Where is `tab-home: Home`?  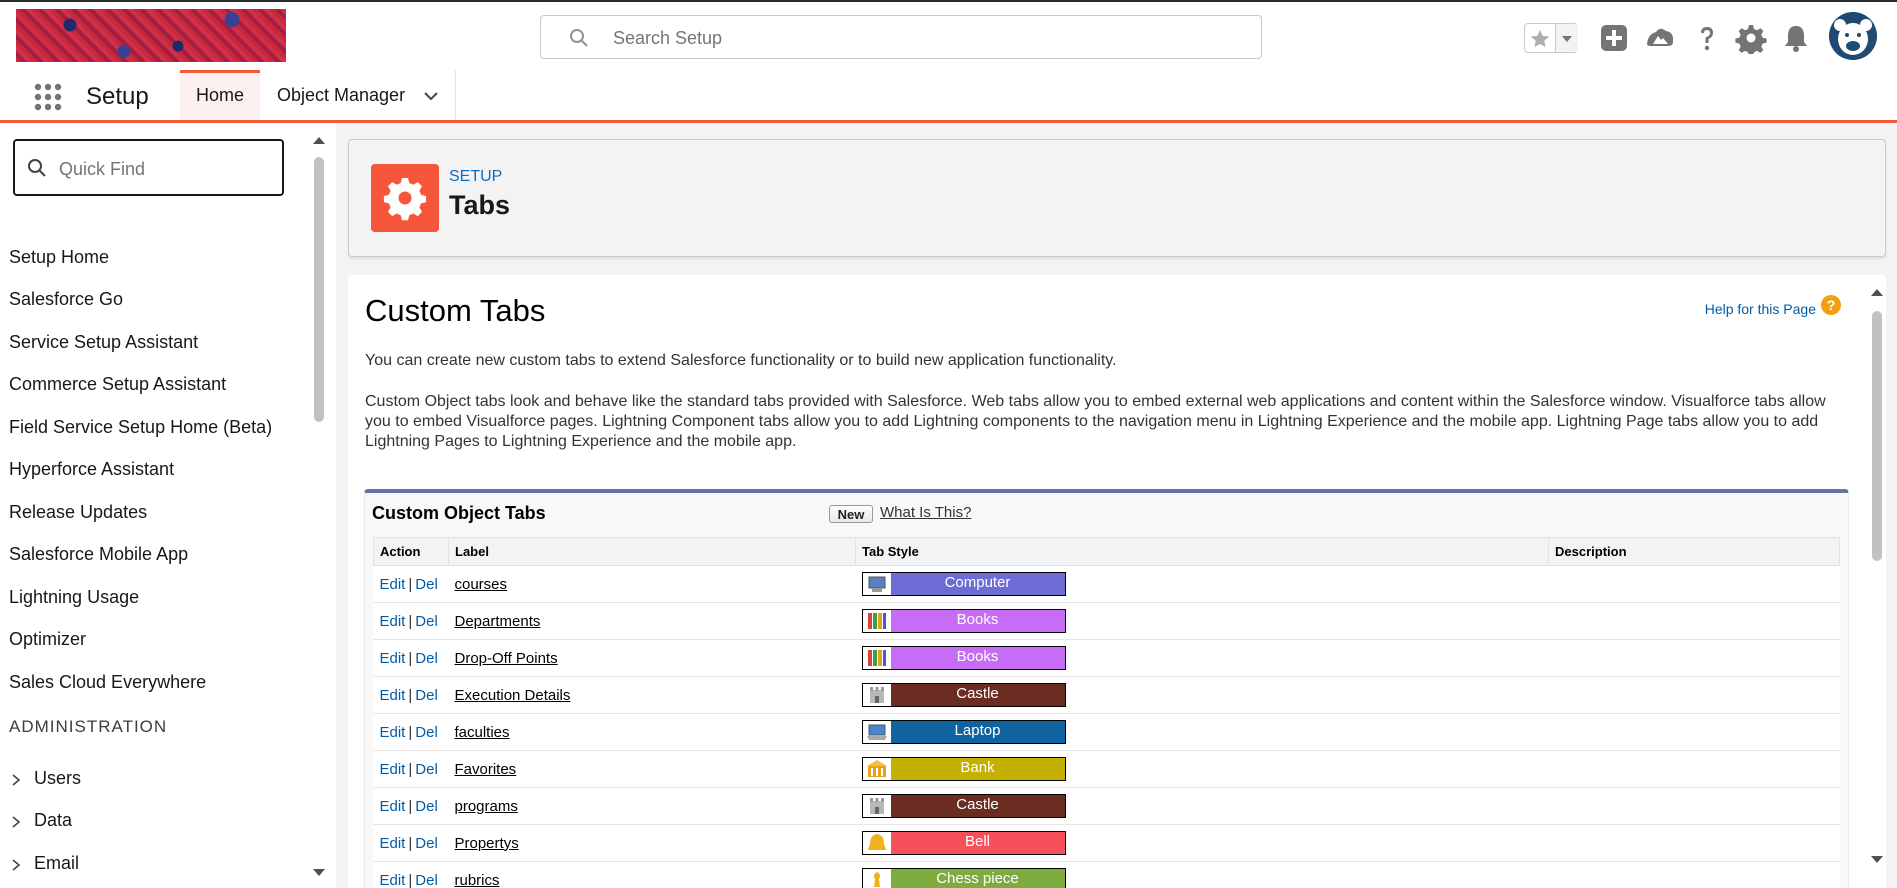
tab-home: Home is located at coordinates (220, 95).